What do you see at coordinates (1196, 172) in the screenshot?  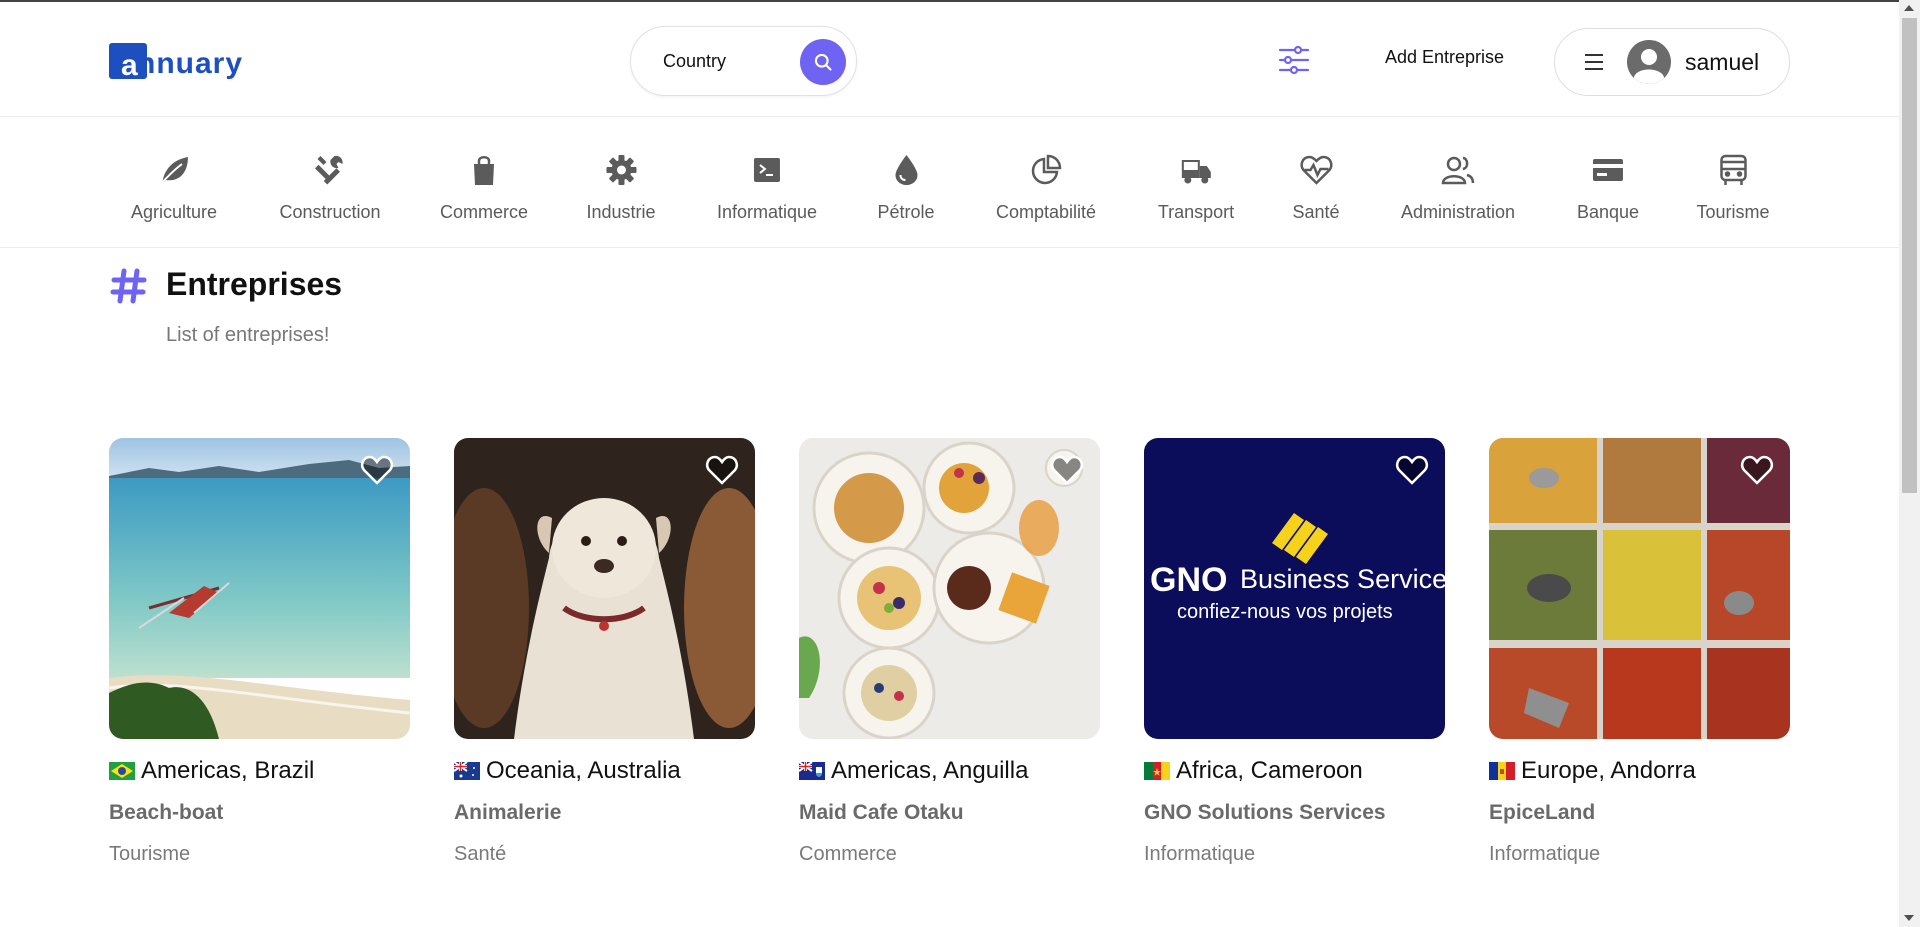 I see `truck-icon` at bounding box center [1196, 172].